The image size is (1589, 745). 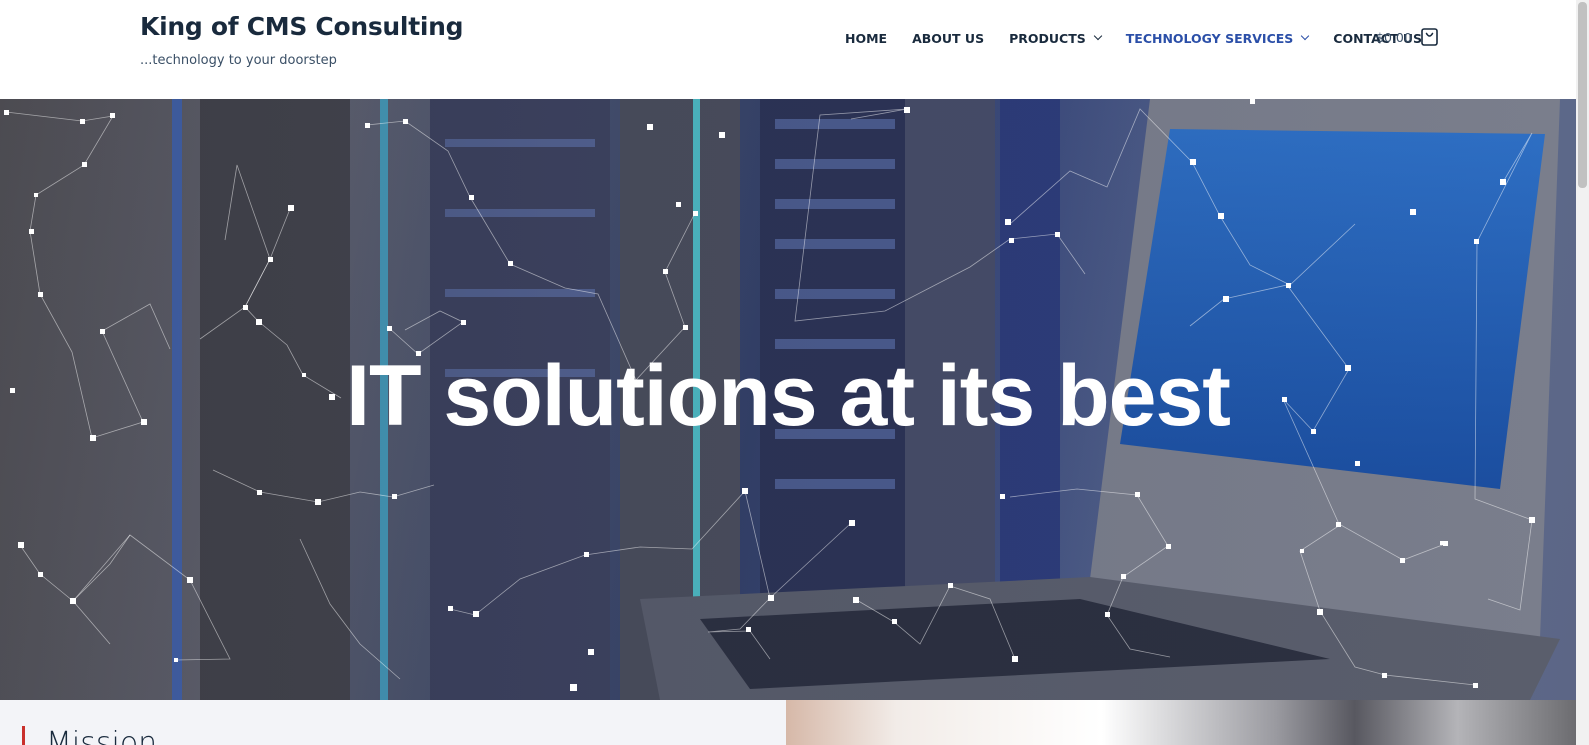 I want to click on nav-item-about-us: ABOUT US, so click(x=948, y=38).